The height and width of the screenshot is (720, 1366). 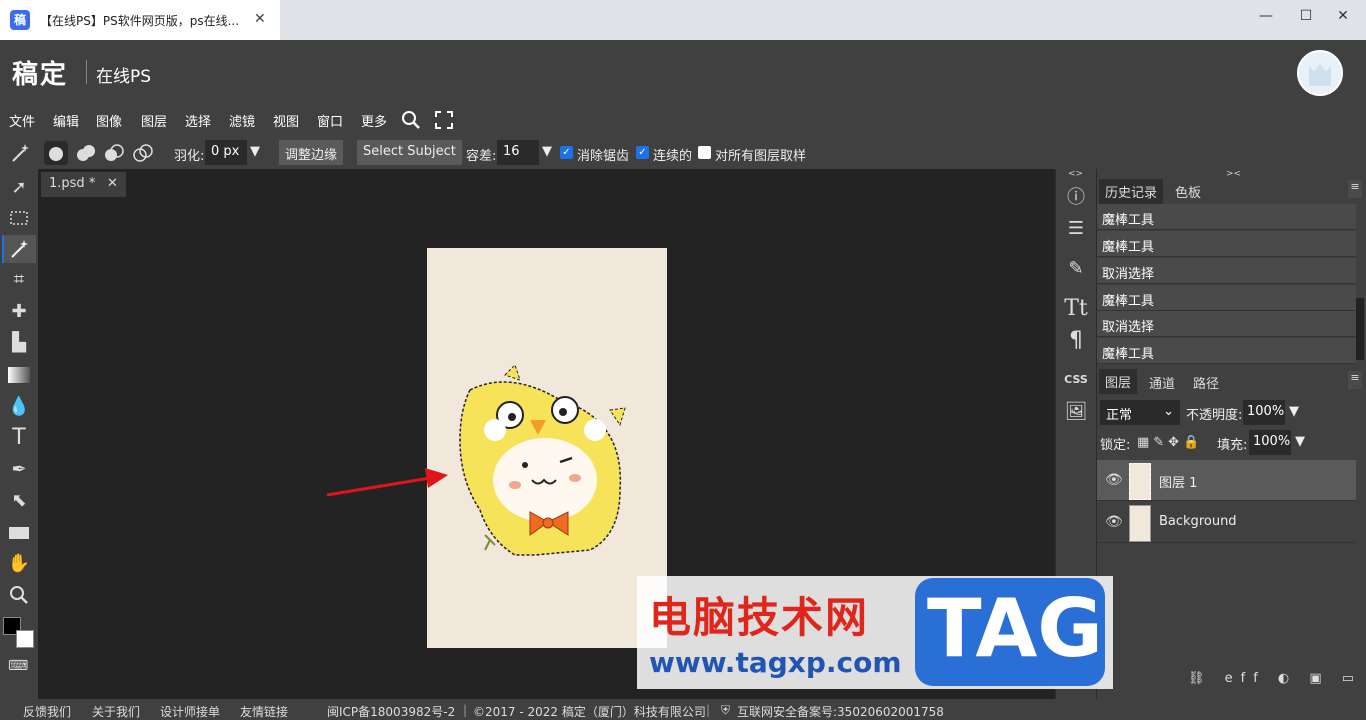 What do you see at coordinates (19, 438) in the screenshot?
I see `text-tool-icon: T` at bounding box center [19, 438].